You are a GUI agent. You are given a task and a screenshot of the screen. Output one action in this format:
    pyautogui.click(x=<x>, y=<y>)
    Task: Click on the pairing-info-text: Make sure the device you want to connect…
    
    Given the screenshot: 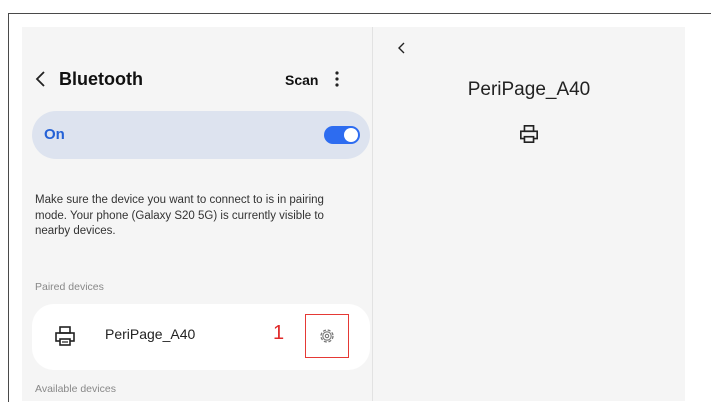 What is the action you would take?
    pyautogui.click(x=179, y=215)
    